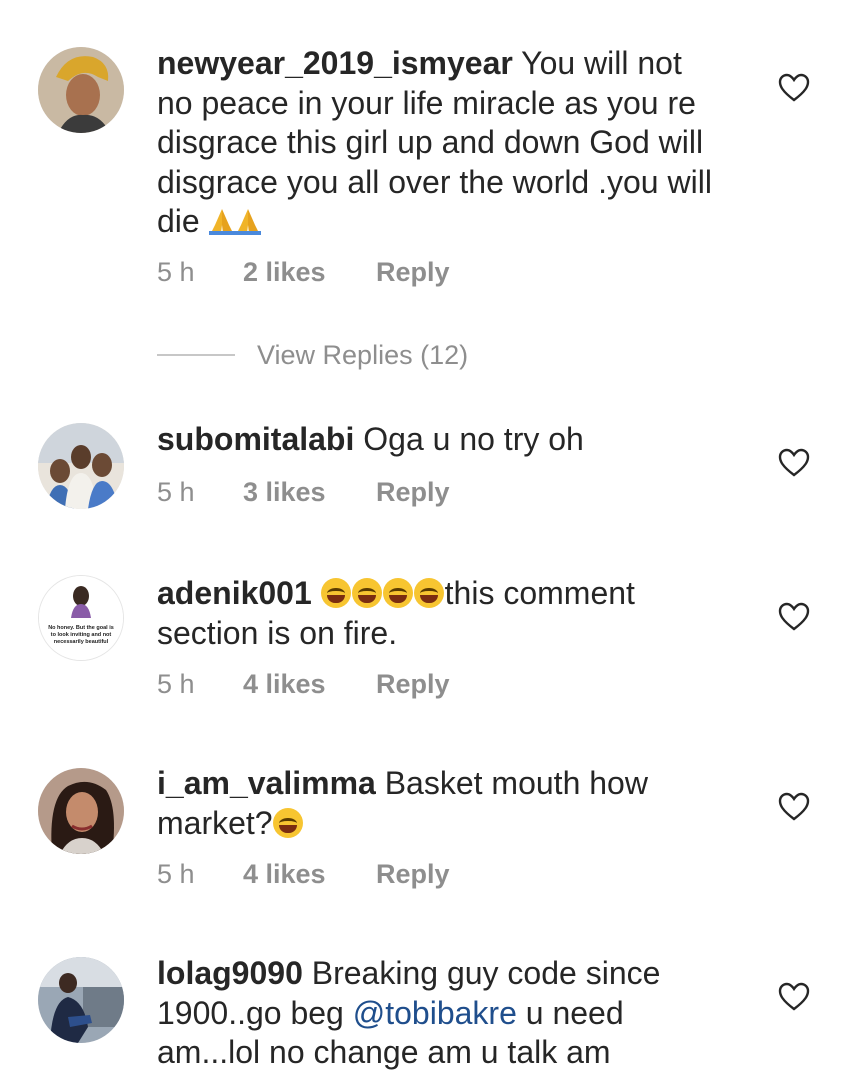  What do you see at coordinates (81, 628) in the screenshot?
I see `svg-text: No honey. But the goal is` at bounding box center [81, 628].